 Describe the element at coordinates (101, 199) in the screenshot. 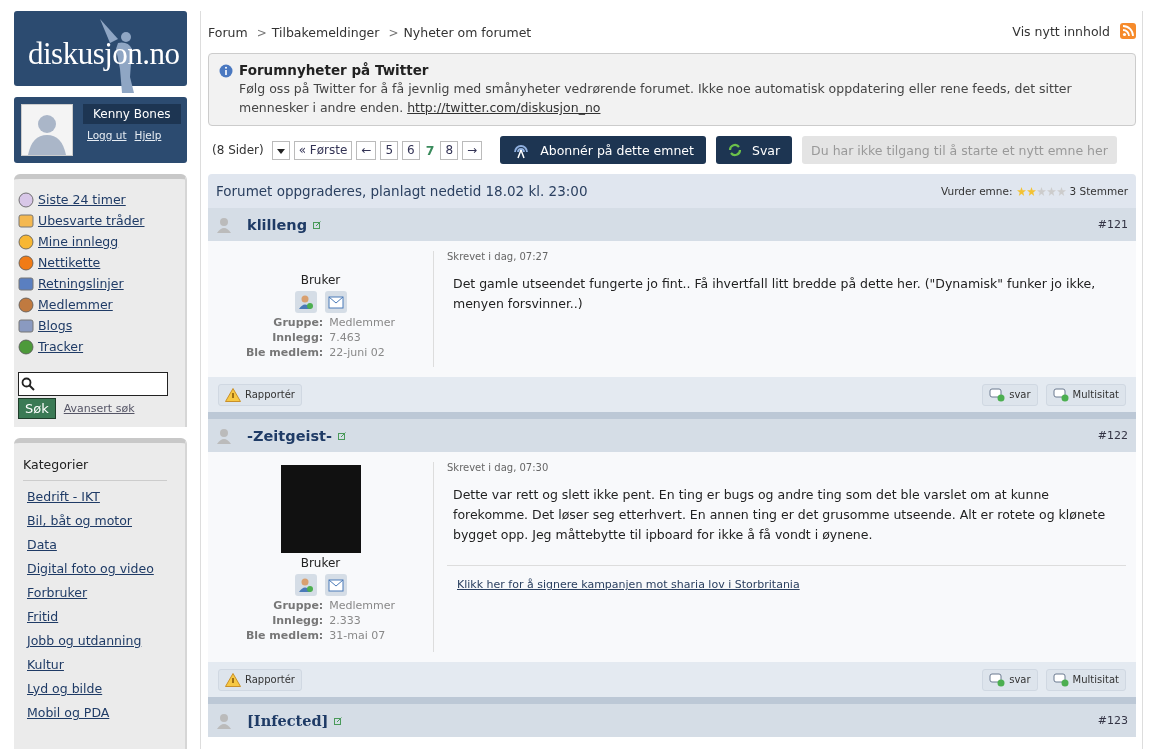

I see `nav-link: Siste 24 timer` at that location.